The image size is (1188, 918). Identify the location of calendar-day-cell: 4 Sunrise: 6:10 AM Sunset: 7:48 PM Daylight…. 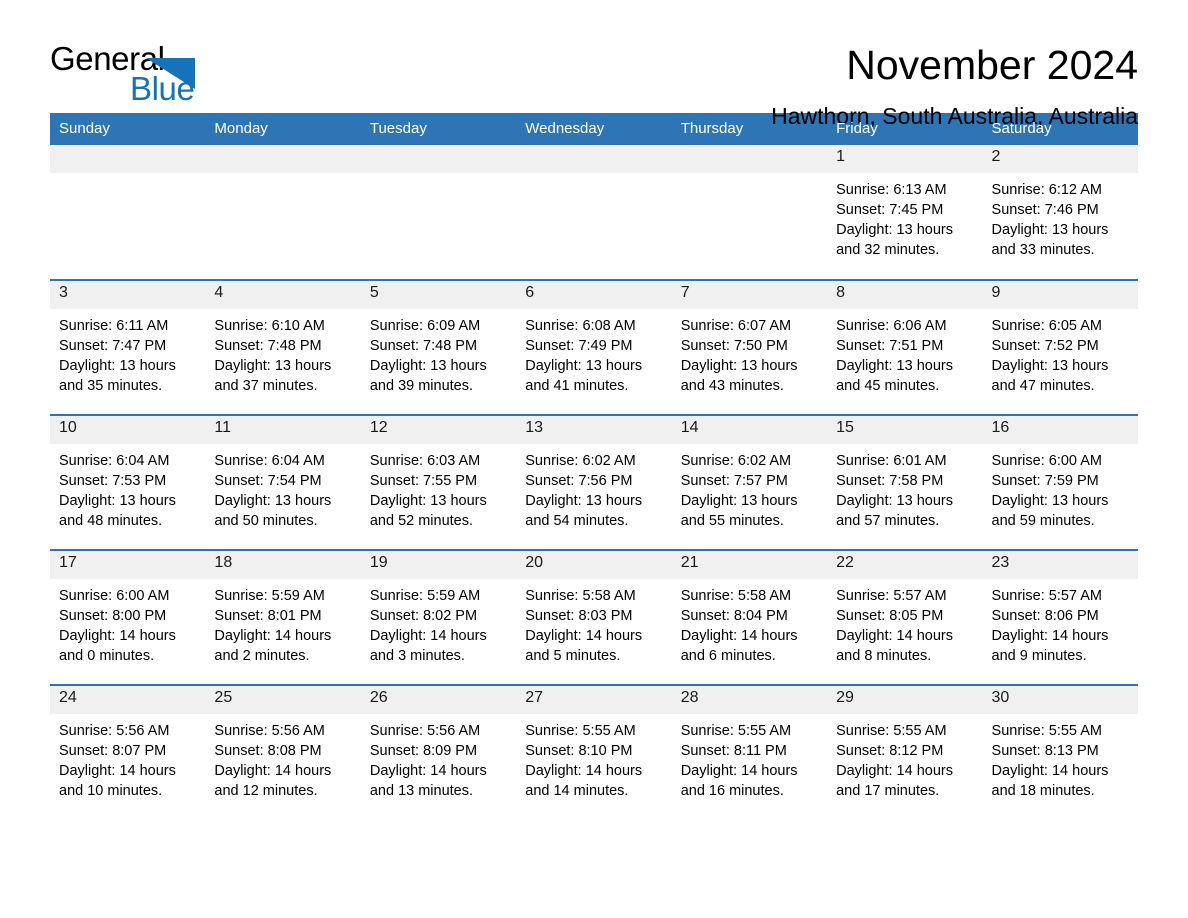
(283, 347).